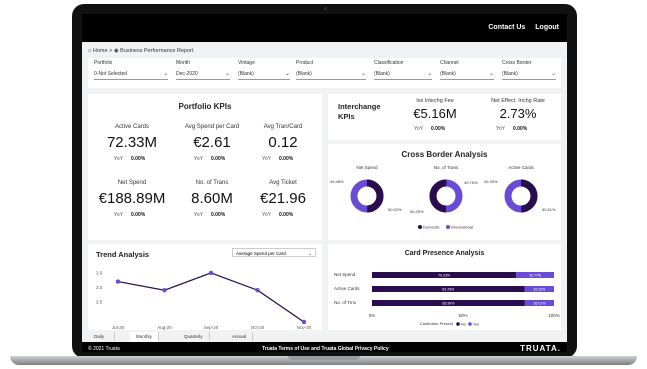  Describe the element at coordinates (518, 101) in the screenshot. I see `kpi-label: Net Effect. Inchg Rate` at that location.